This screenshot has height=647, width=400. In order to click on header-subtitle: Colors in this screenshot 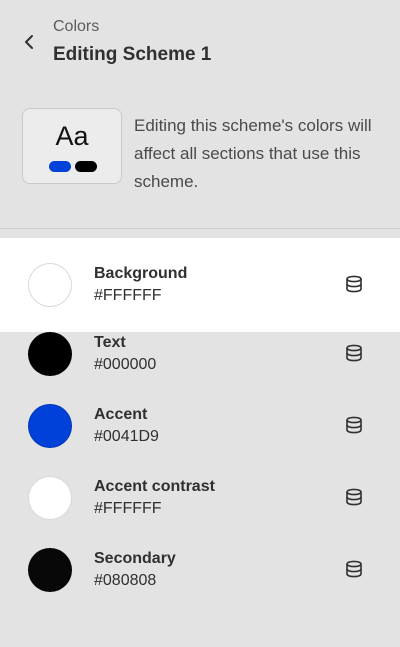, I will do `click(76, 26)`.